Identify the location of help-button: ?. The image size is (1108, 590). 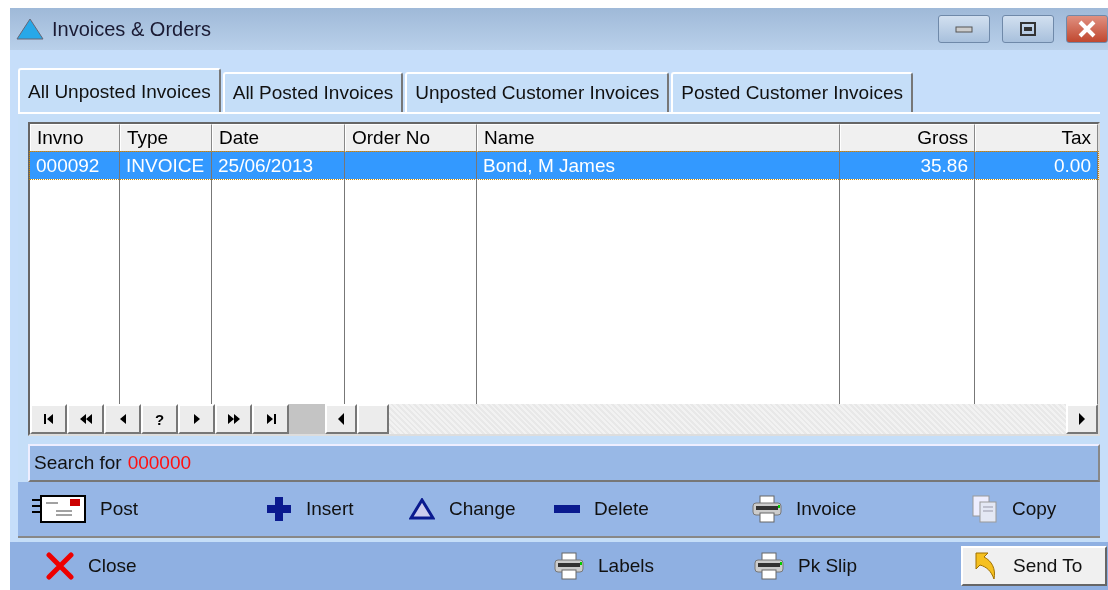
(159, 419).